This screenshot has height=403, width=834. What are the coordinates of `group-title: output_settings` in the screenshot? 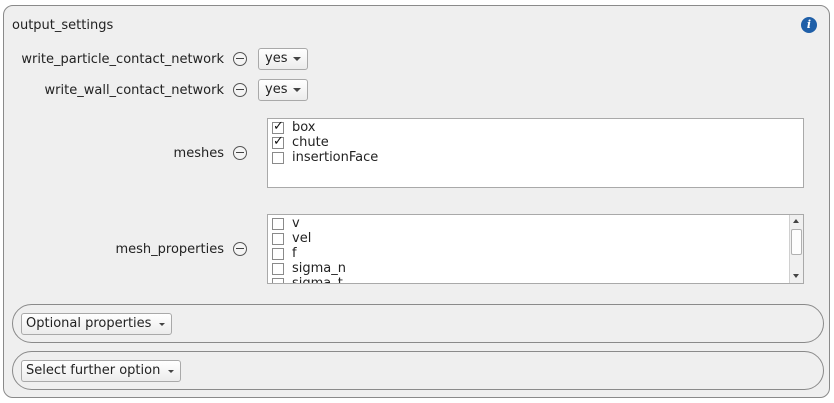 It's located at (63, 25).